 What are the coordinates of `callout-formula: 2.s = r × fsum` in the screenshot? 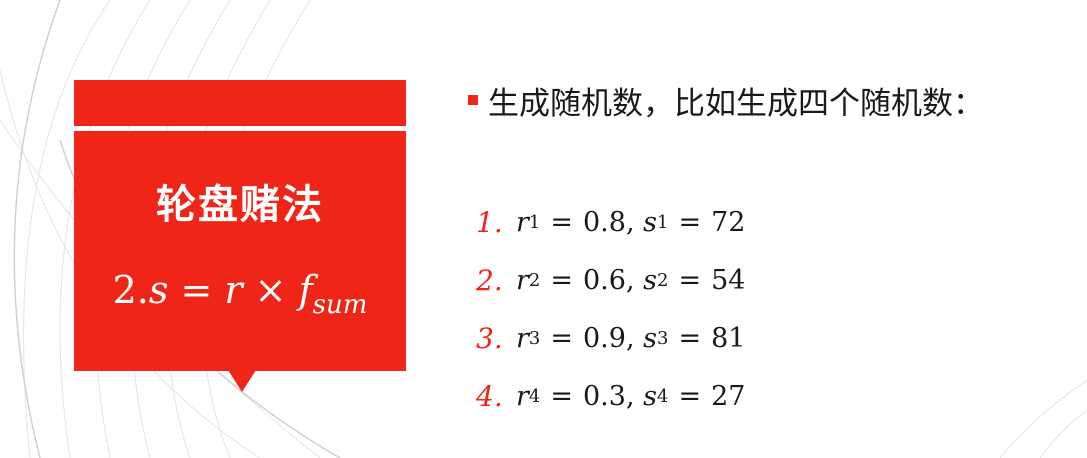 It's located at (240, 294).